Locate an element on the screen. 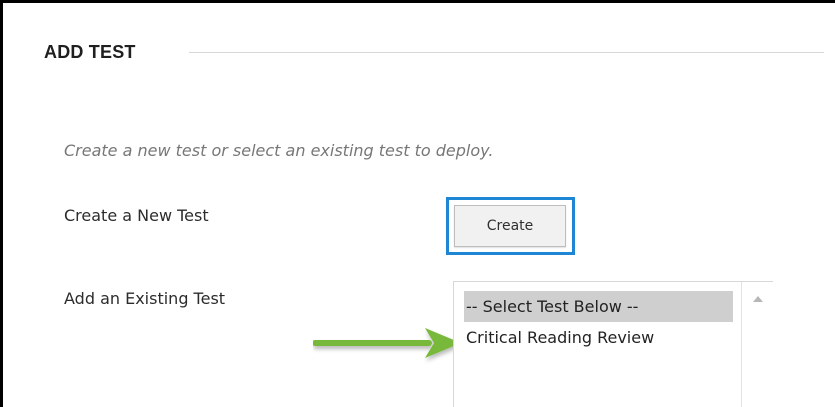 The width and height of the screenshot is (835, 407). critical-reading-review-option: Critical Reading Review is located at coordinates (598, 337).